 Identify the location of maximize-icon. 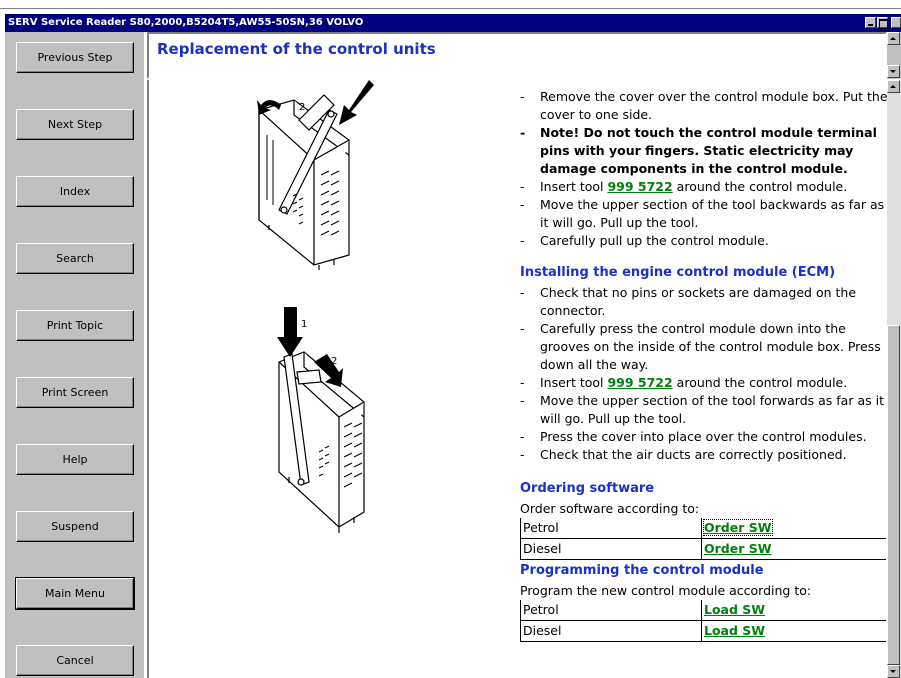
(883, 24).